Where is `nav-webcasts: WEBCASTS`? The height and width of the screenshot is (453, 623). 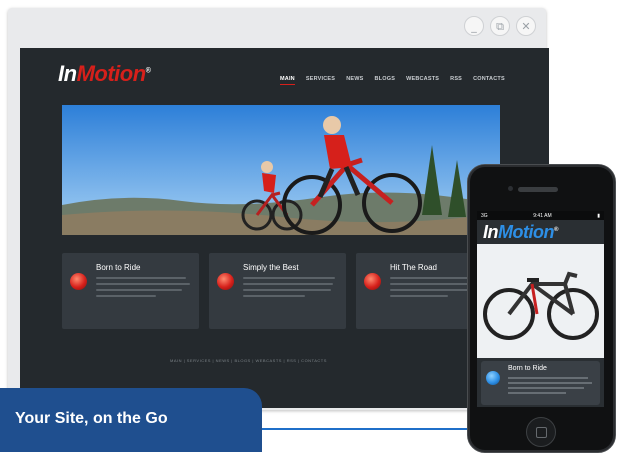 nav-webcasts: WEBCASTS is located at coordinates (422, 80).